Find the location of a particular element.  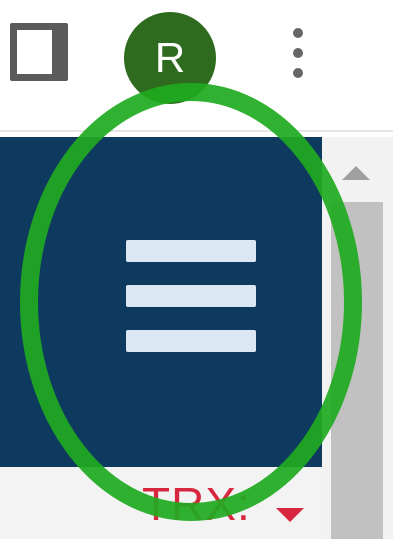

kebab-menu-icon is located at coordinates (298, 58).